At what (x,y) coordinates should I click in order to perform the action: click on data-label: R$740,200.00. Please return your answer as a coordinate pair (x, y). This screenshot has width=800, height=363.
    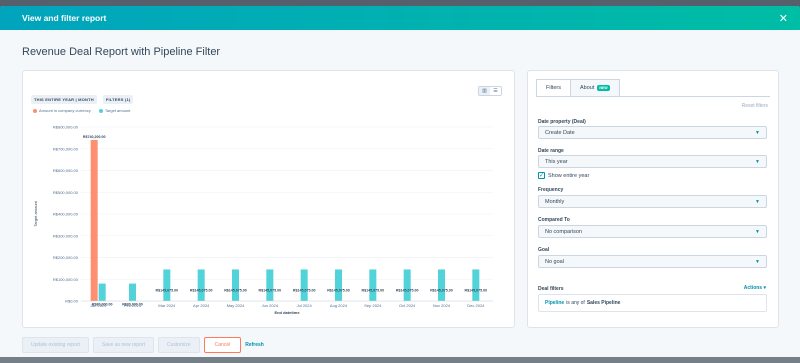
    Looking at the image, I should click on (94, 137).